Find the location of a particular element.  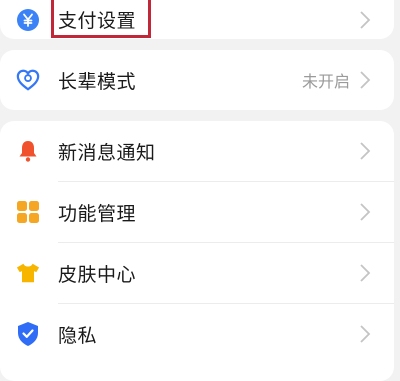

skin-center-label: 皮肤中心 is located at coordinates (97, 274).